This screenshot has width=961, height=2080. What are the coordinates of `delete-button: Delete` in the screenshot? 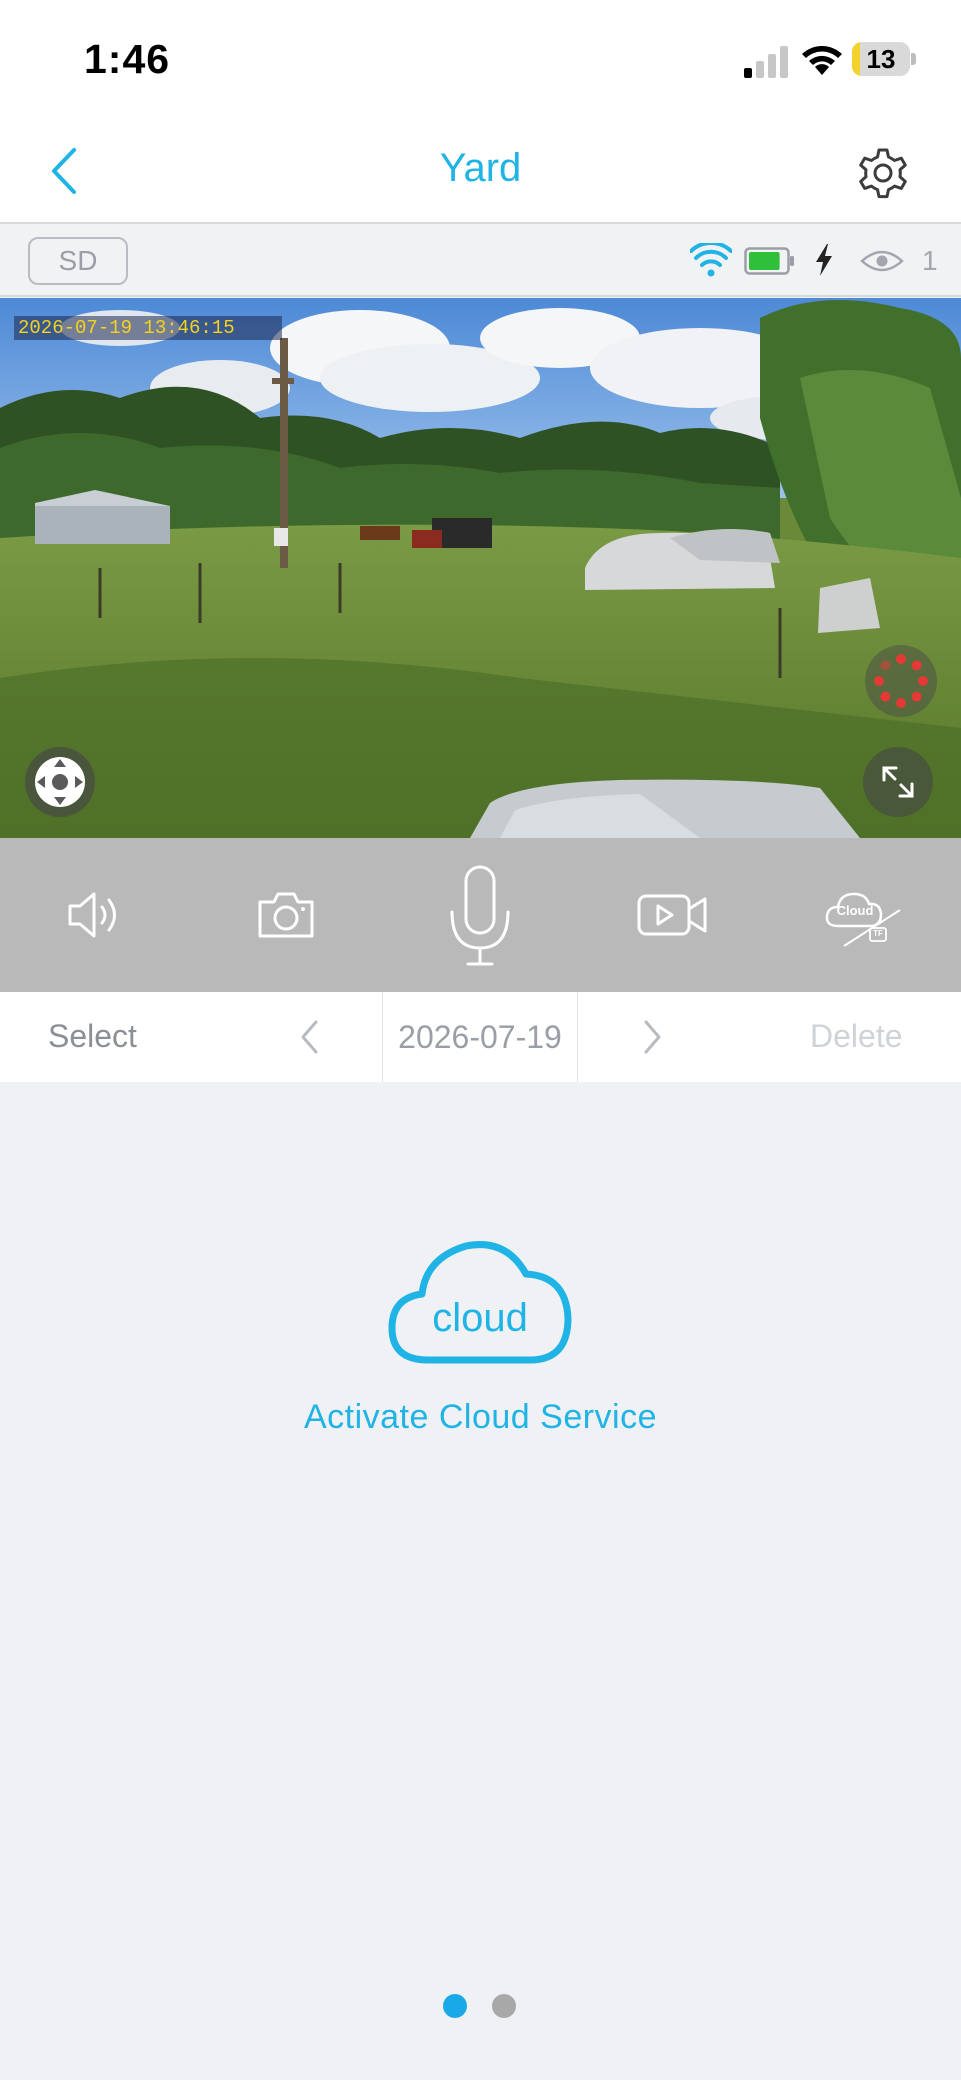 It's located at (856, 1036).